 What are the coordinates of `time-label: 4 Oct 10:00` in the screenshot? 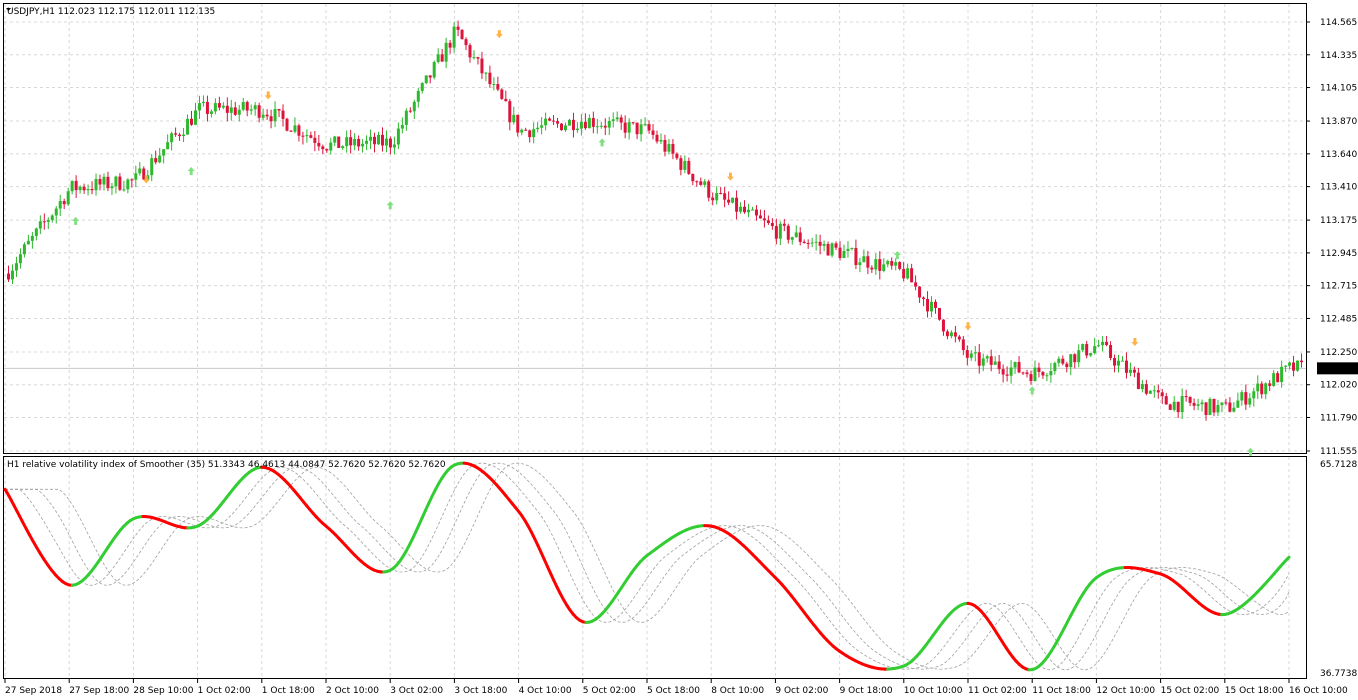 It's located at (545, 691).